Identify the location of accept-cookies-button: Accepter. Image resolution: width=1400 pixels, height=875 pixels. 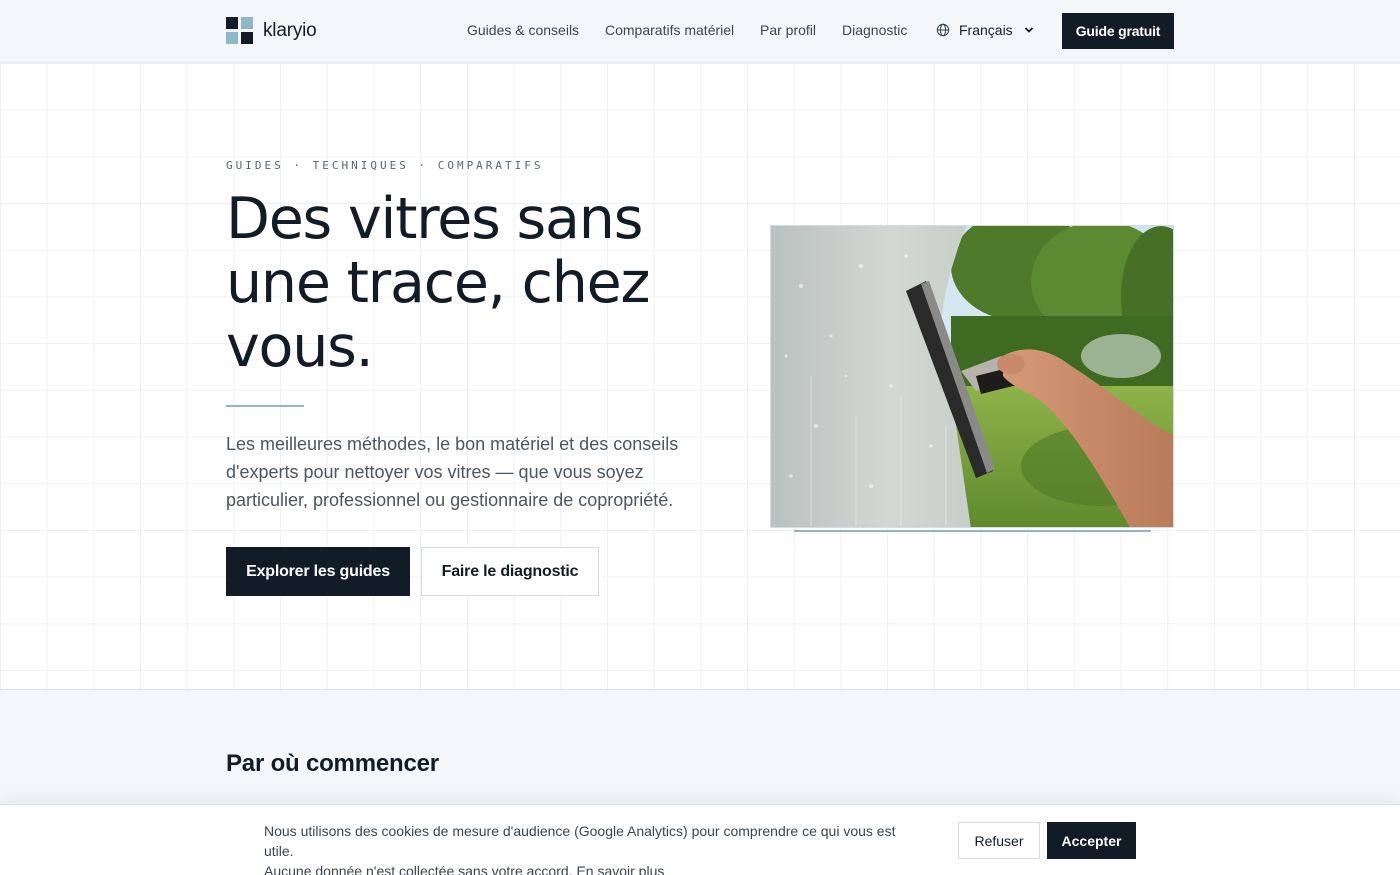
(1091, 840).